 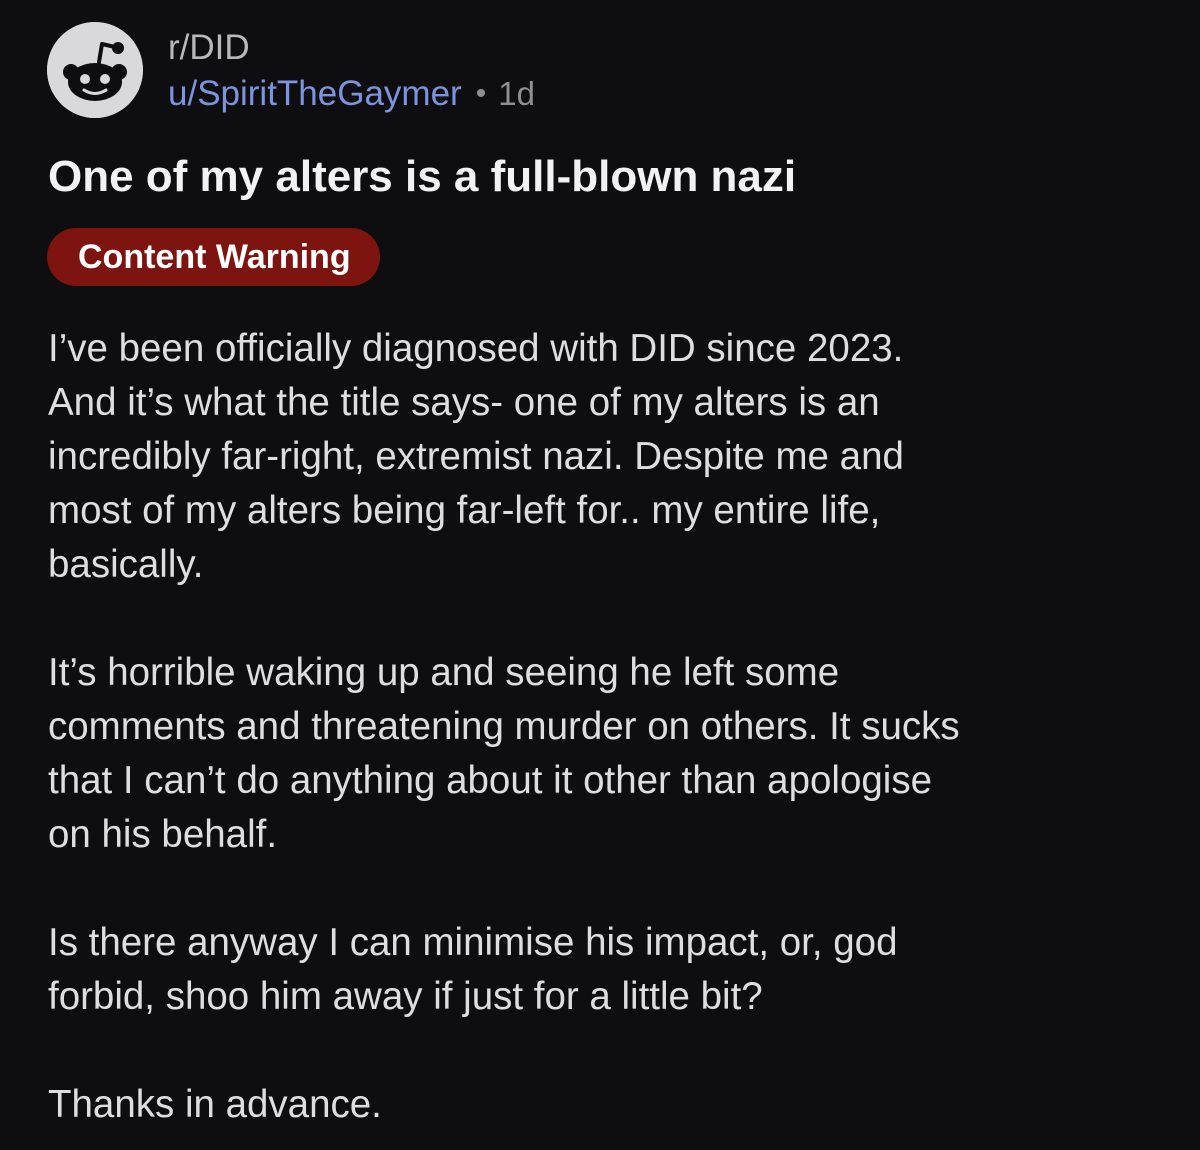 What do you see at coordinates (516, 93) in the screenshot?
I see `post-age: 1d` at bounding box center [516, 93].